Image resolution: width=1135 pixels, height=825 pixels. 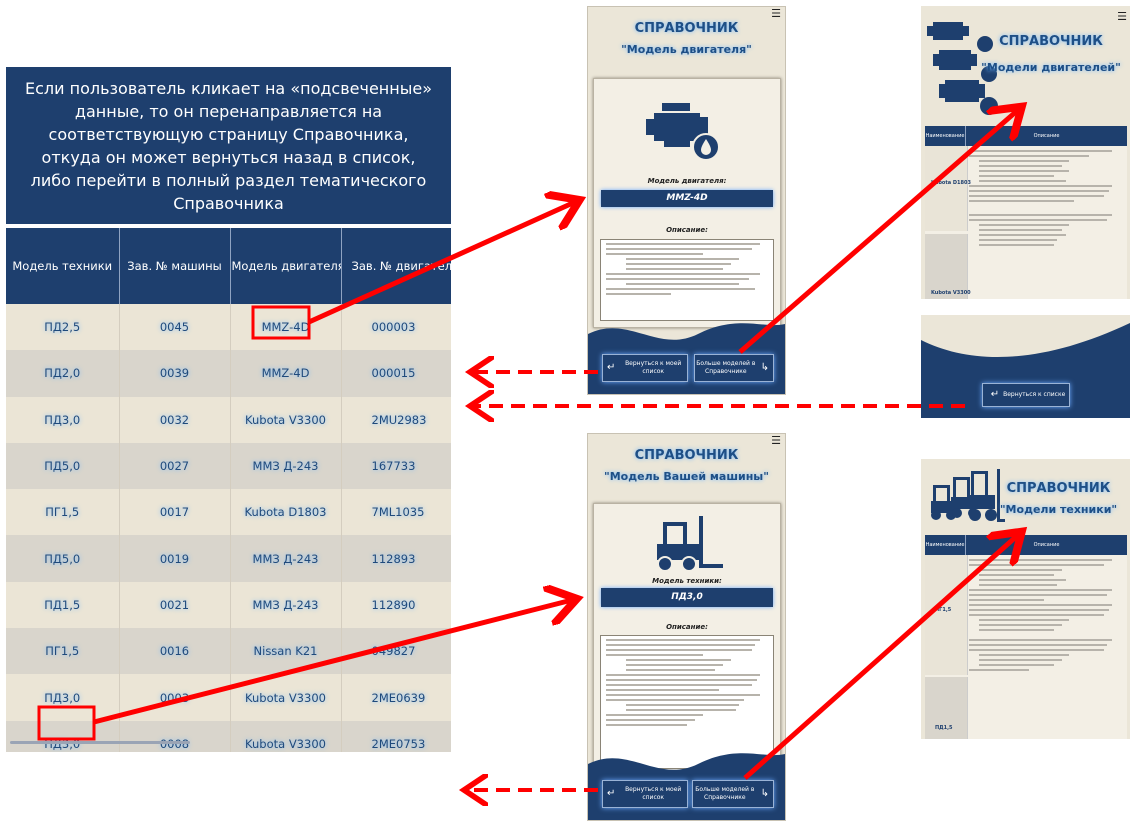 I want to click on arrow-to-machines-dir, so click(x=880, y=657).